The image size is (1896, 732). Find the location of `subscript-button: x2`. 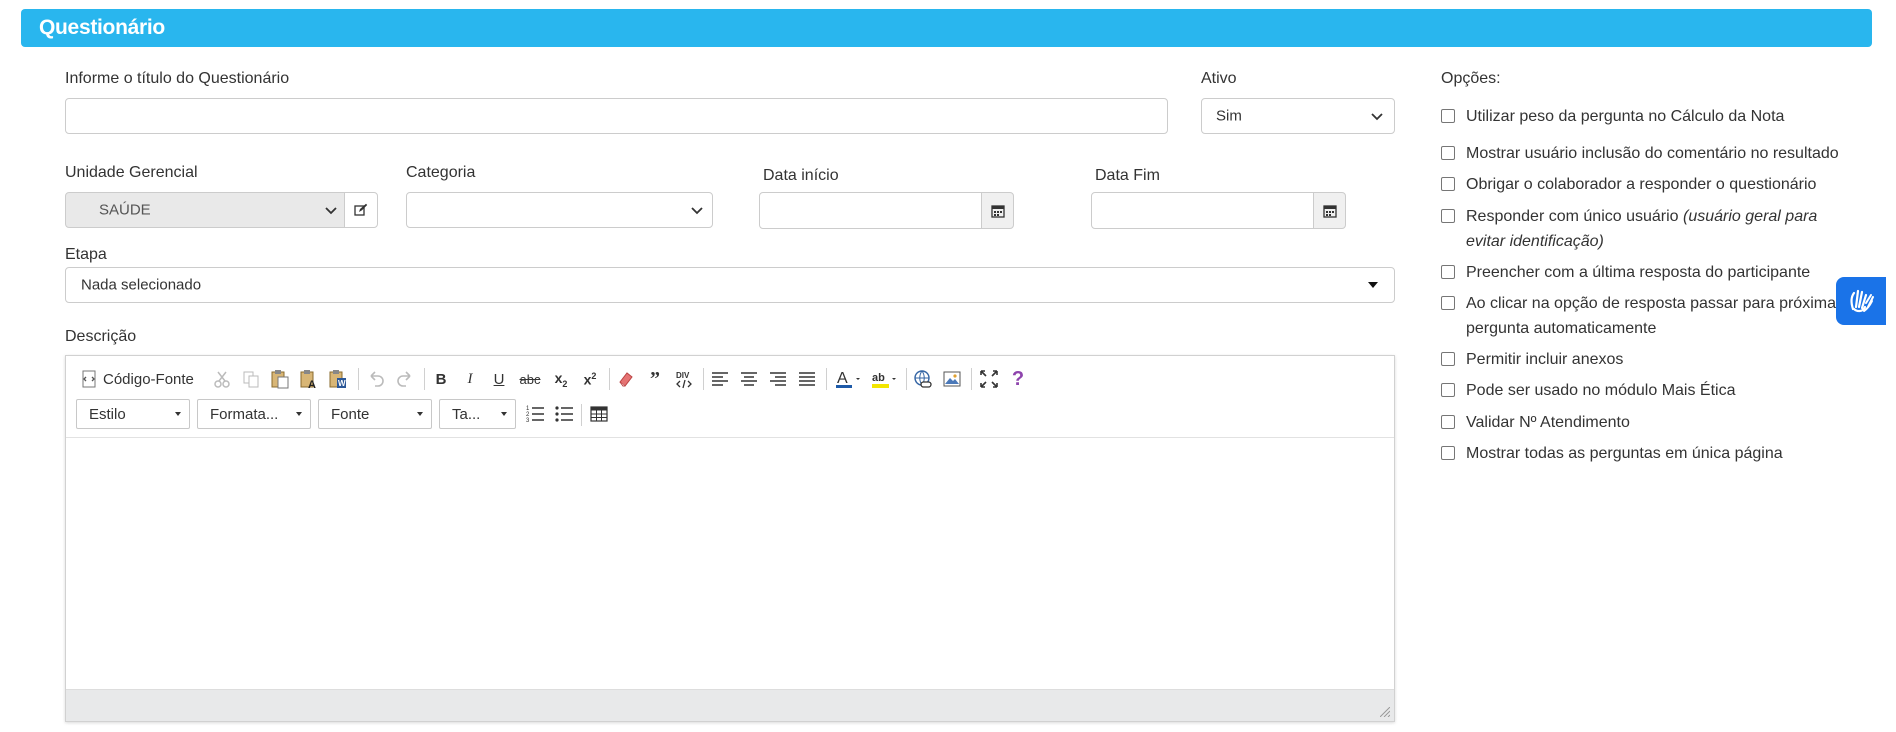

subscript-button: x2 is located at coordinates (561, 379).